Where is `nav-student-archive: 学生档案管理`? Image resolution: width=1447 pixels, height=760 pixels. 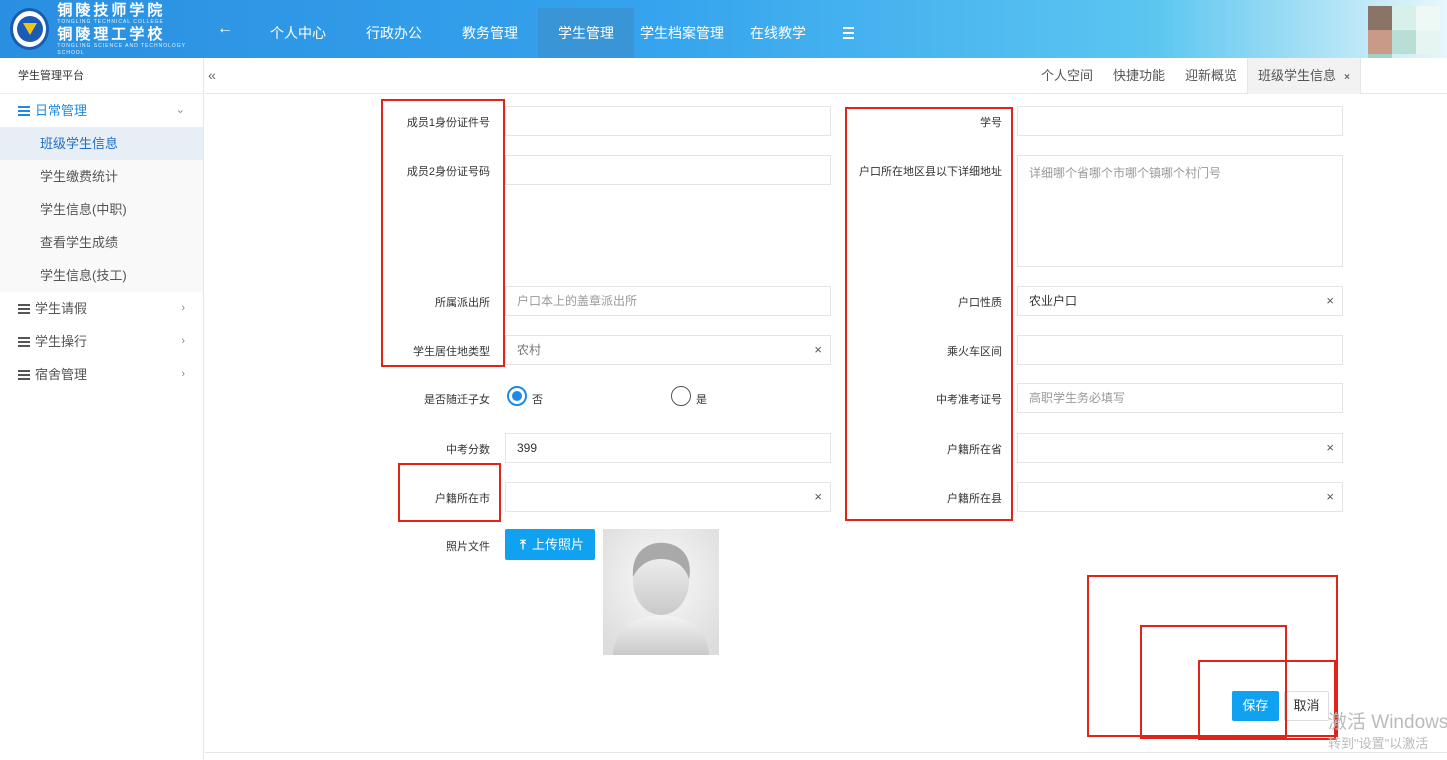
nav-student-archive: 学生档案管理 is located at coordinates (682, 33).